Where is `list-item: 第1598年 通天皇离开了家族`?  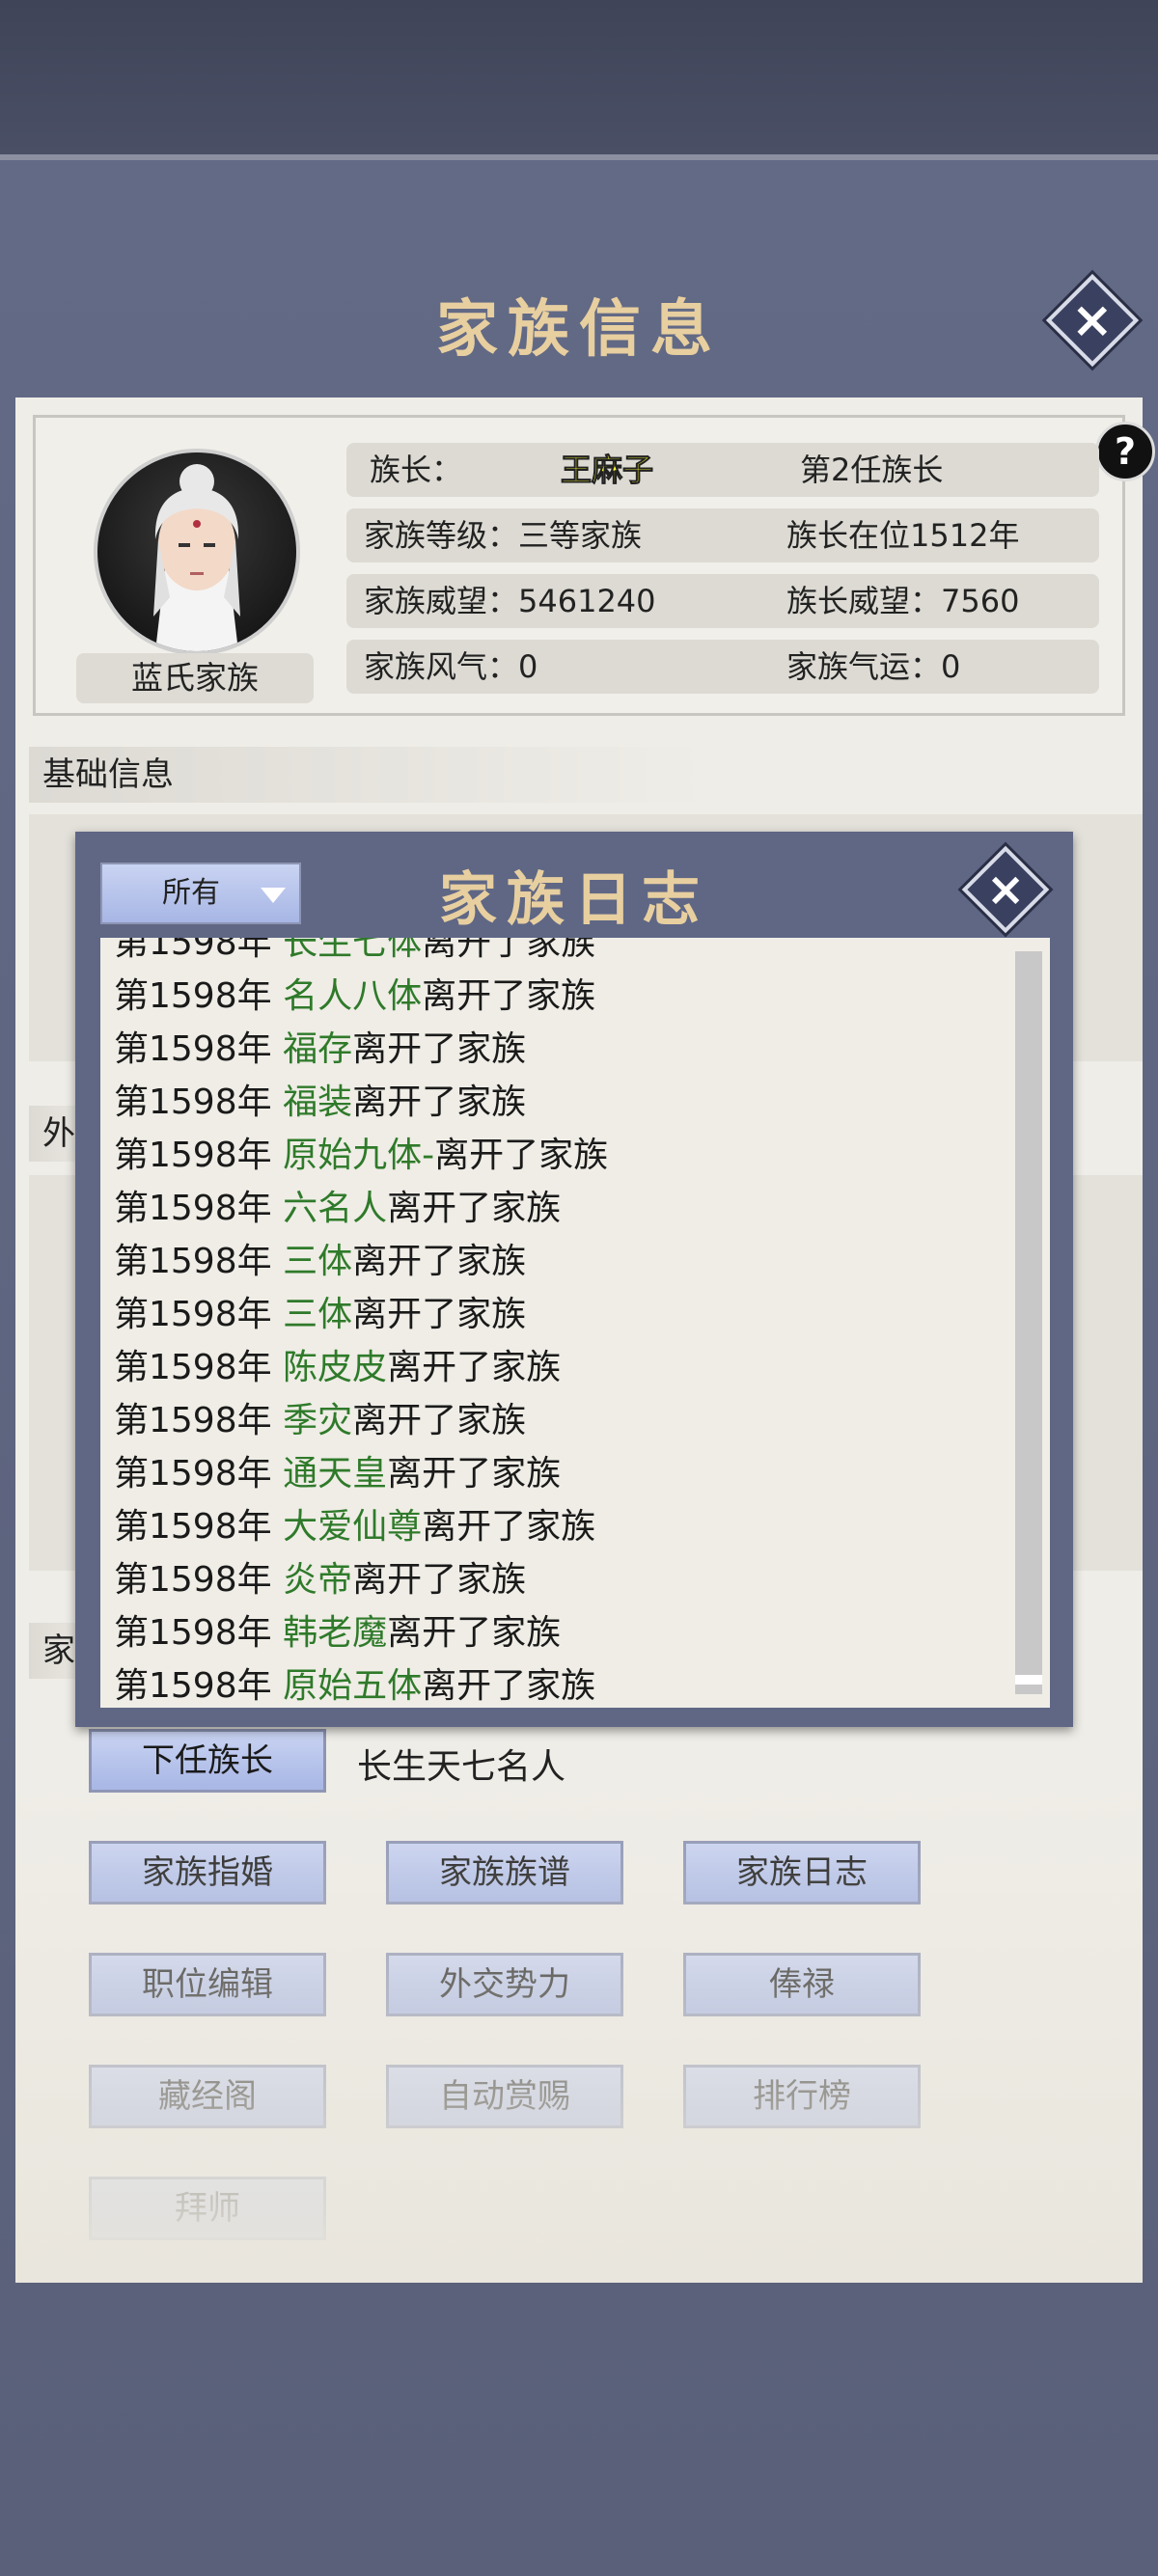 list-item: 第1598年 通天皇离开了家族 is located at coordinates (337, 1473).